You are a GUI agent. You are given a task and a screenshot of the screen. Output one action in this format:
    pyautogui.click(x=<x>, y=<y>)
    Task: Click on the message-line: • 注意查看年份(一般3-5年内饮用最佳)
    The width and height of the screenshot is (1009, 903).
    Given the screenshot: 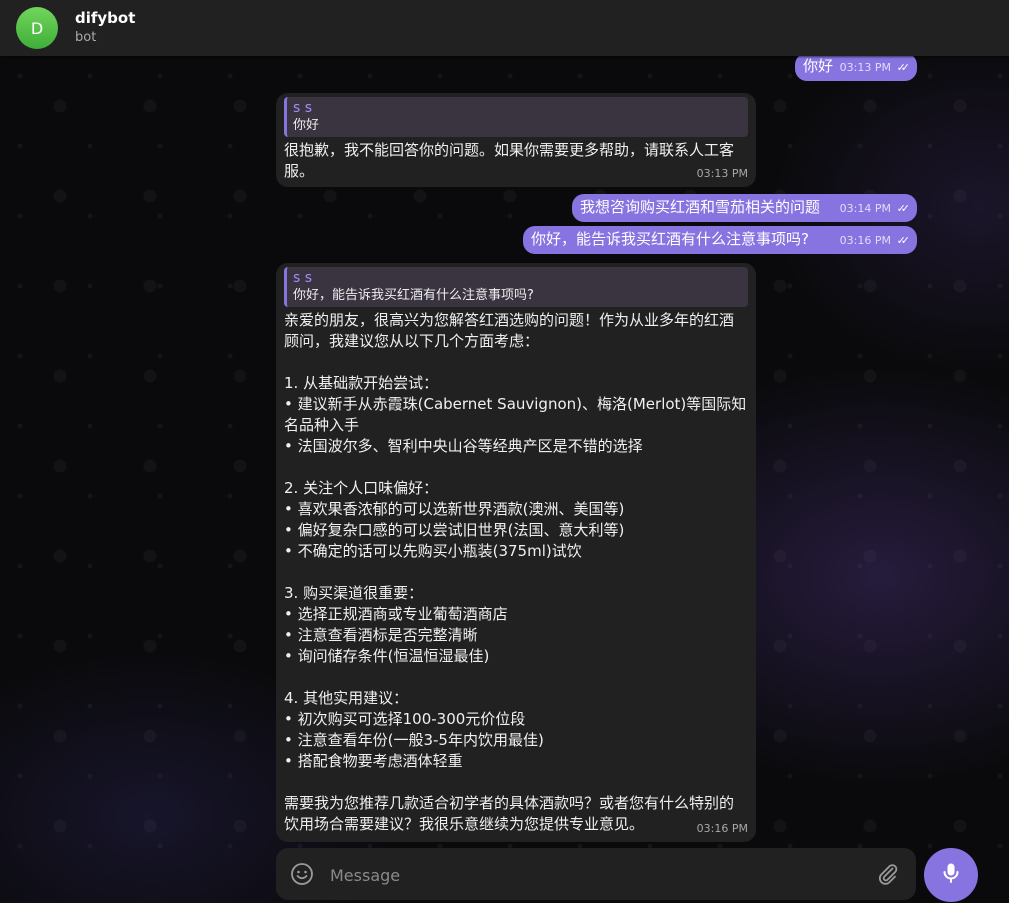 What is the action you would take?
    pyautogui.click(x=414, y=740)
    